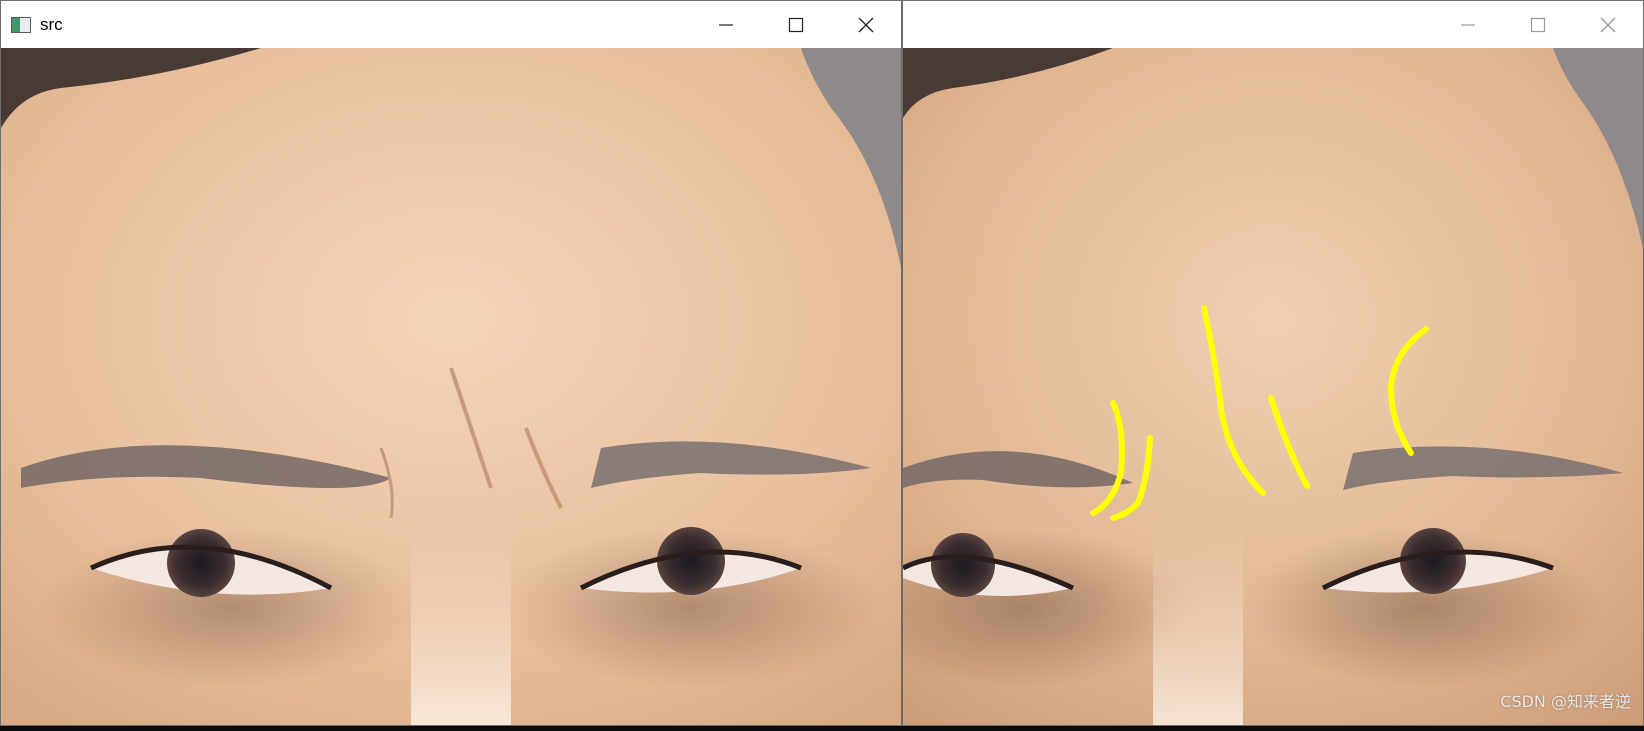 The width and height of the screenshot is (1644, 731). What do you see at coordinates (1565, 701) in the screenshot?
I see `watermark: CSDN @知来者逆` at bounding box center [1565, 701].